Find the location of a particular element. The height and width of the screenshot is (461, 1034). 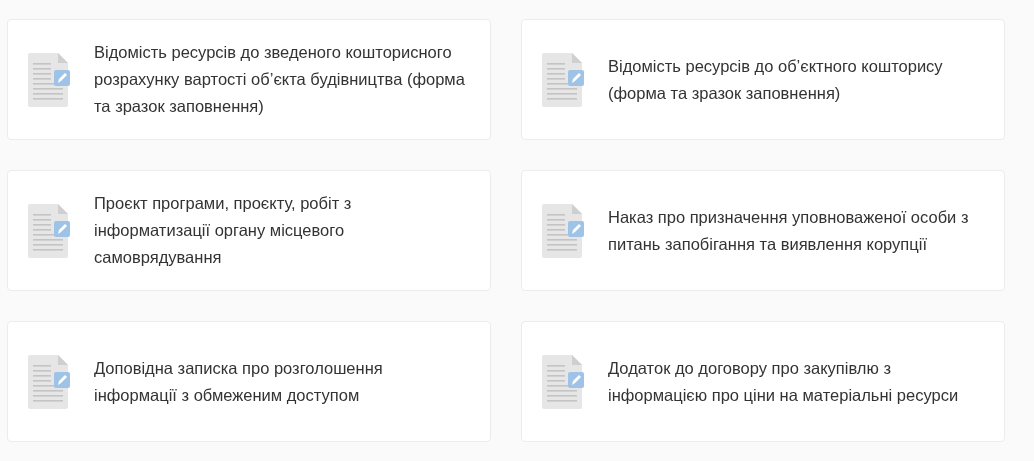

document-card: Відомість ресурсів до об’єктного кошторису (форма та зразок заповнення) is located at coordinates (763, 79).